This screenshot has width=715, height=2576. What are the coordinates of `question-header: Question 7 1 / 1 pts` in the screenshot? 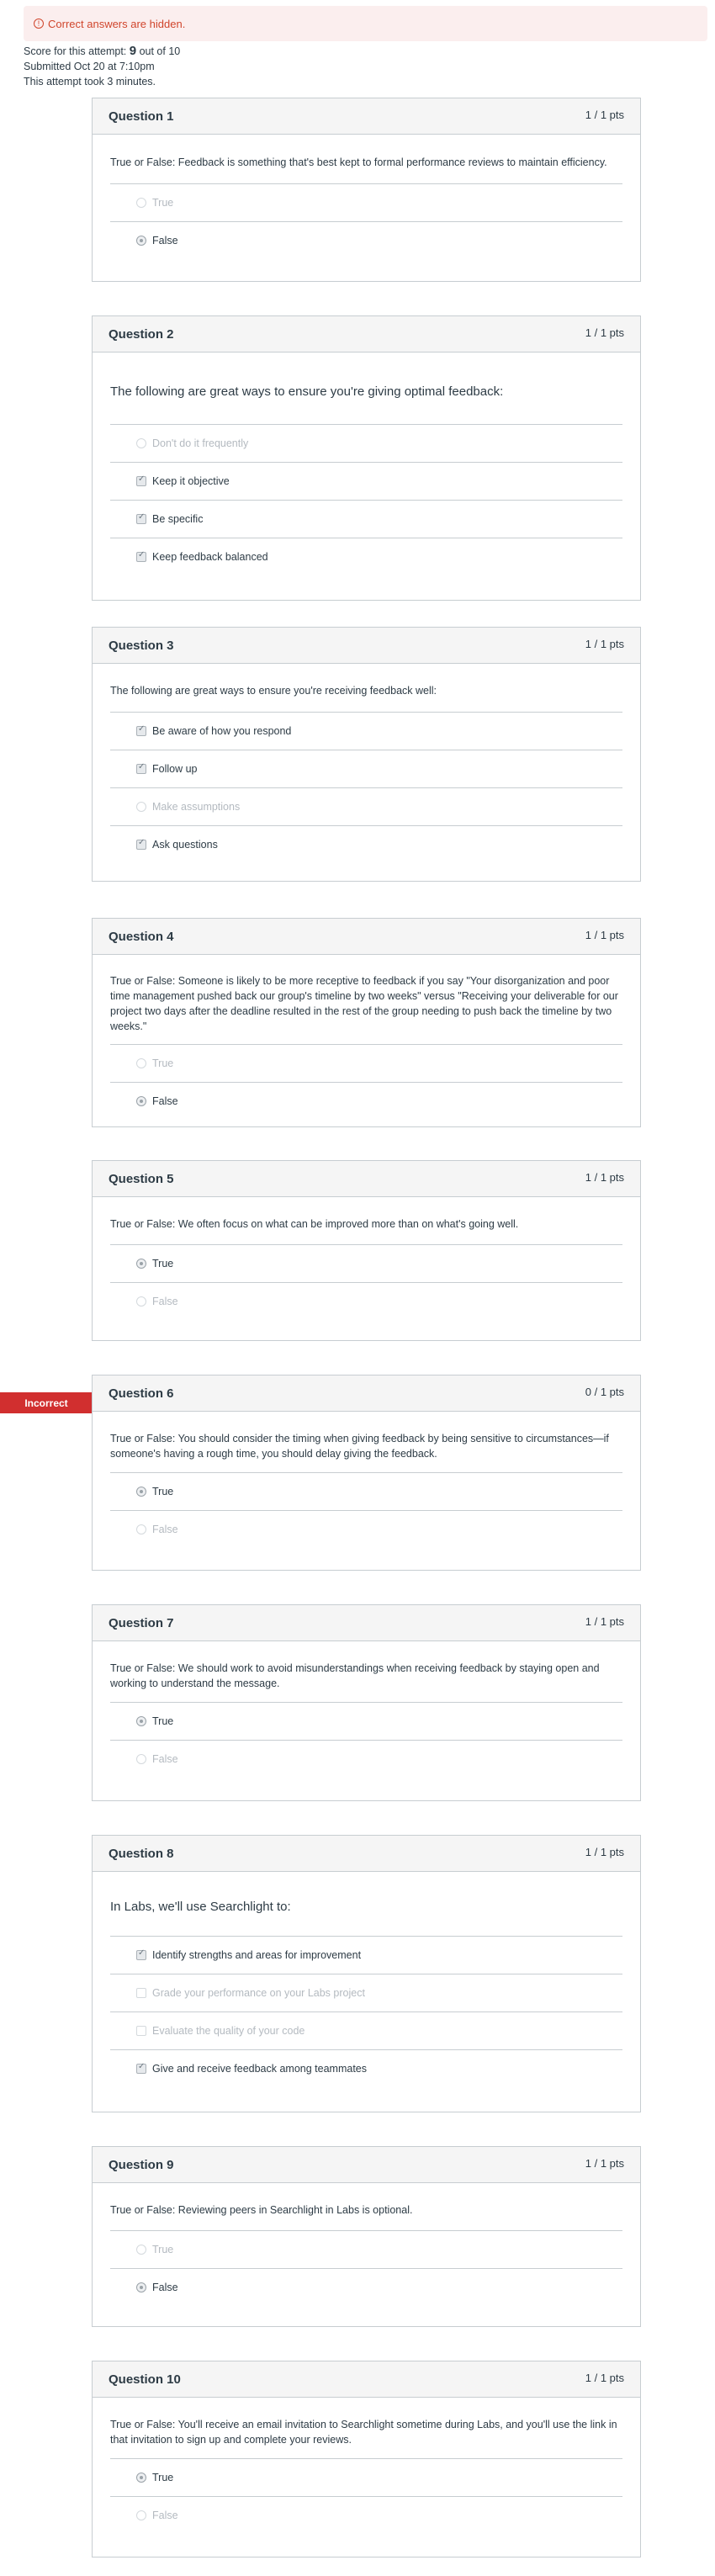 It's located at (366, 1623).